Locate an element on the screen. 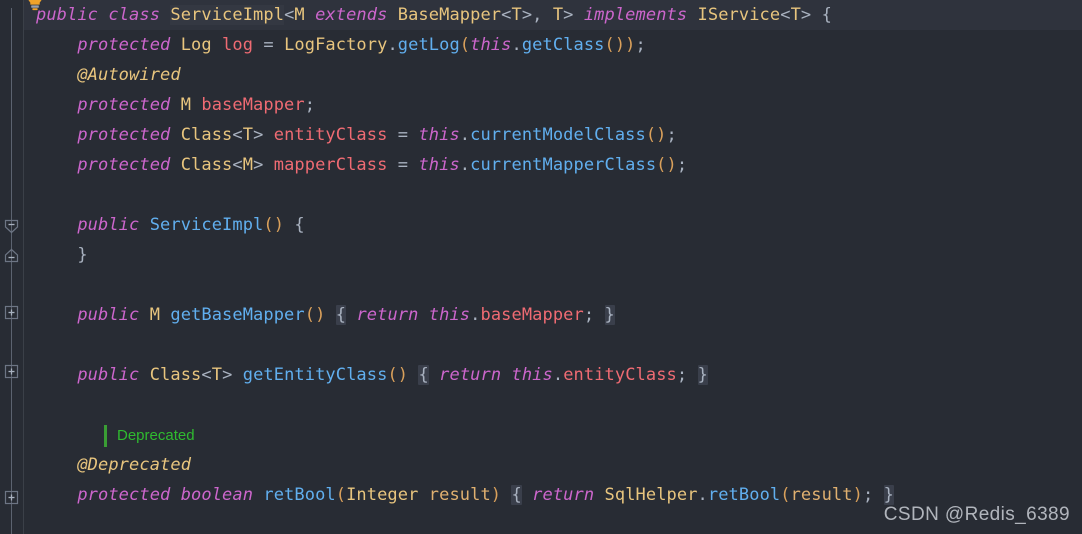  code-line: @Deprecated is located at coordinates (553, 465).